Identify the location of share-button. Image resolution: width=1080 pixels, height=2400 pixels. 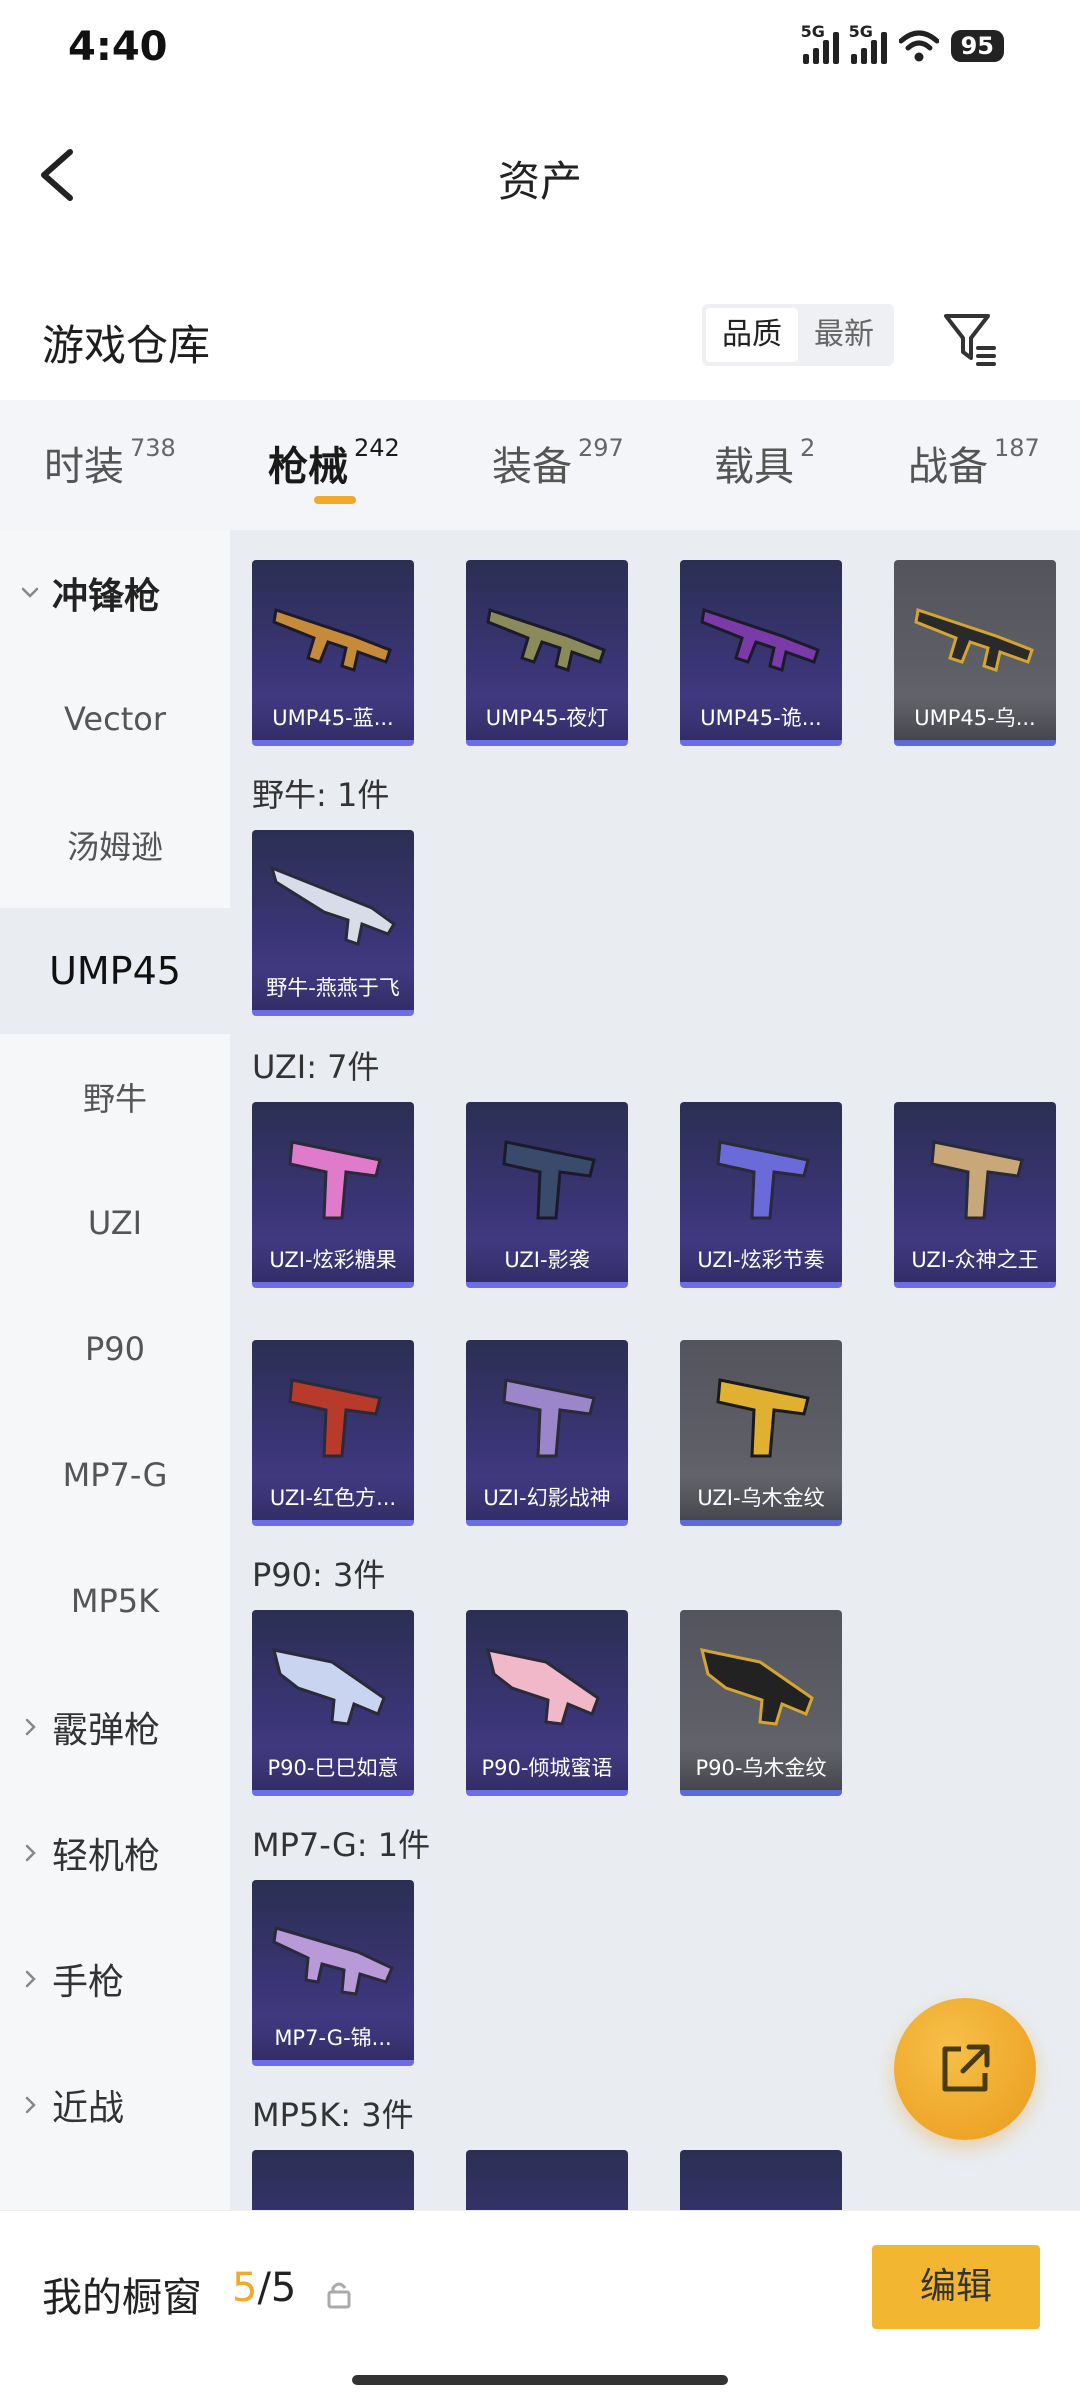
(965, 2069).